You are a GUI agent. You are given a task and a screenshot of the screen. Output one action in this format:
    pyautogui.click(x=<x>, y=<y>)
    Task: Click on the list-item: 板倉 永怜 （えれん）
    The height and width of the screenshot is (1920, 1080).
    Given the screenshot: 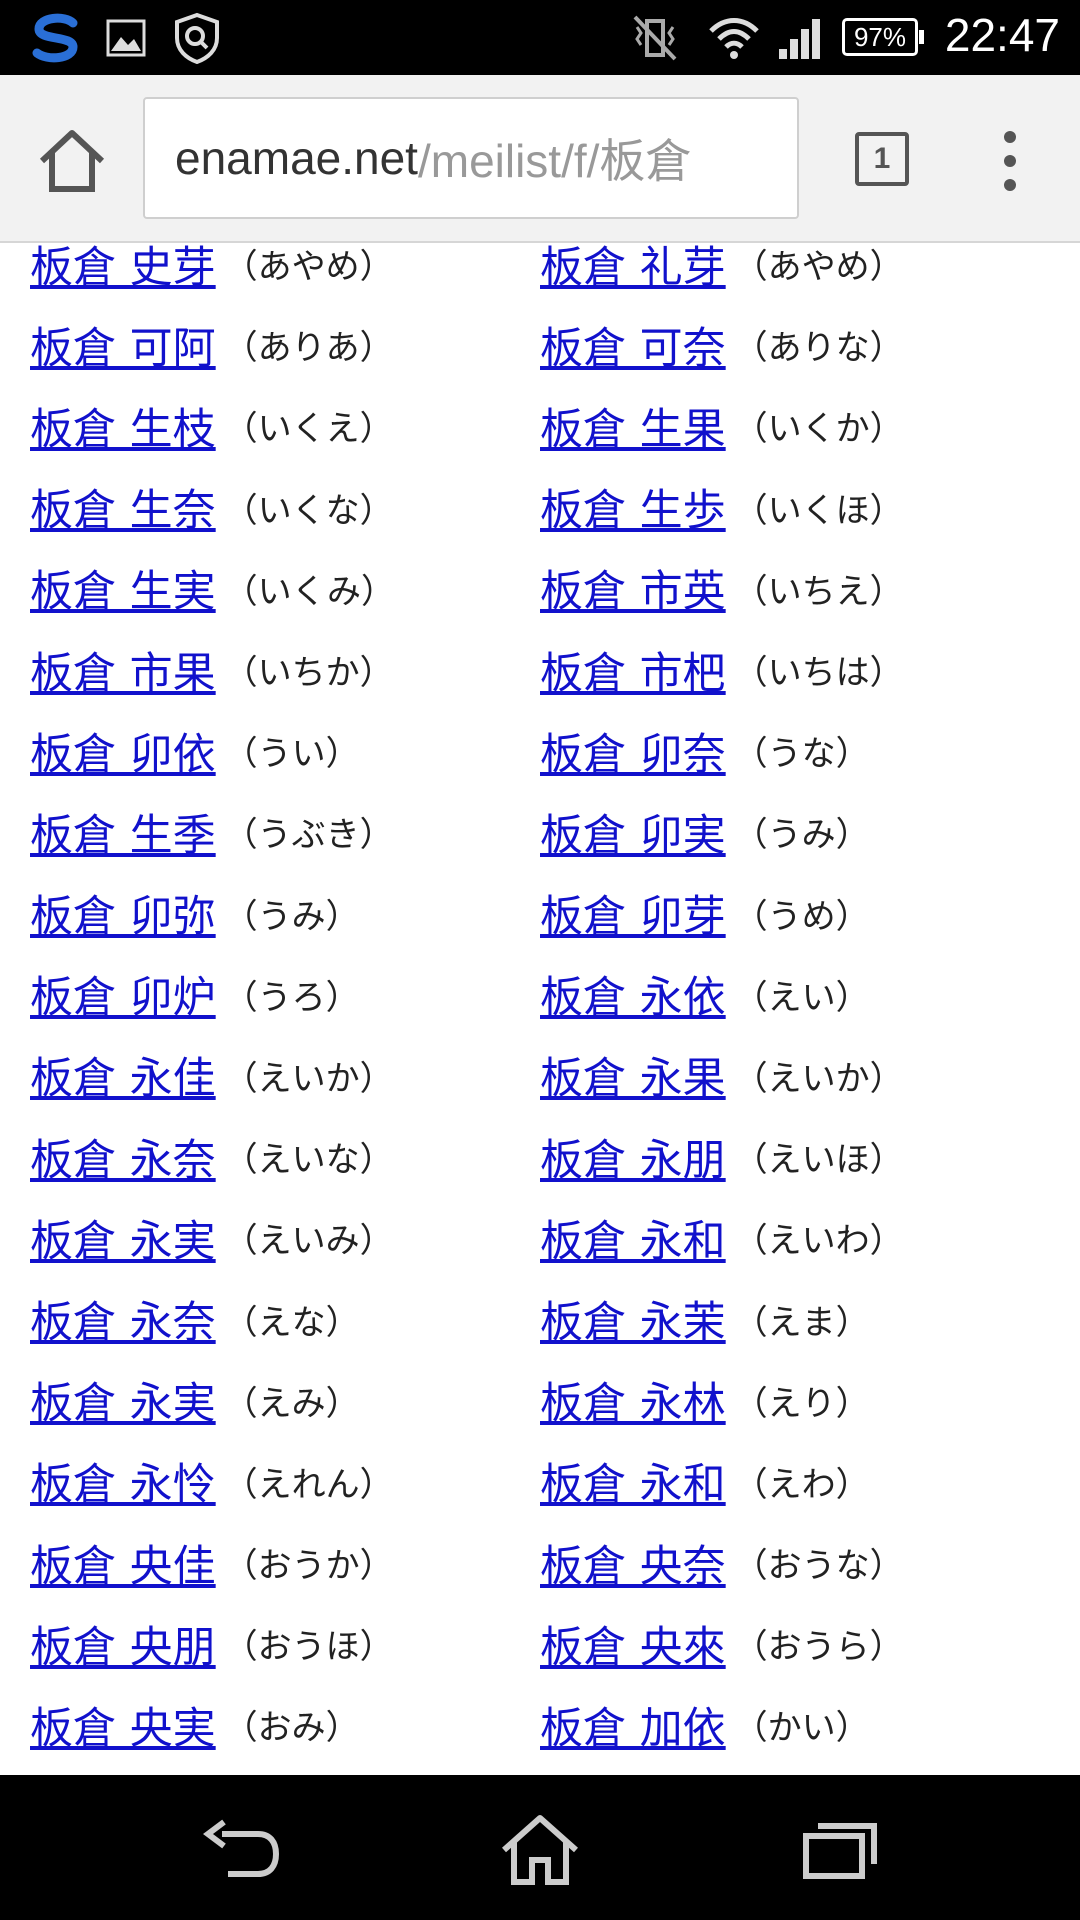 What is the action you would take?
    pyautogui.click(x=285, y=1481)
    